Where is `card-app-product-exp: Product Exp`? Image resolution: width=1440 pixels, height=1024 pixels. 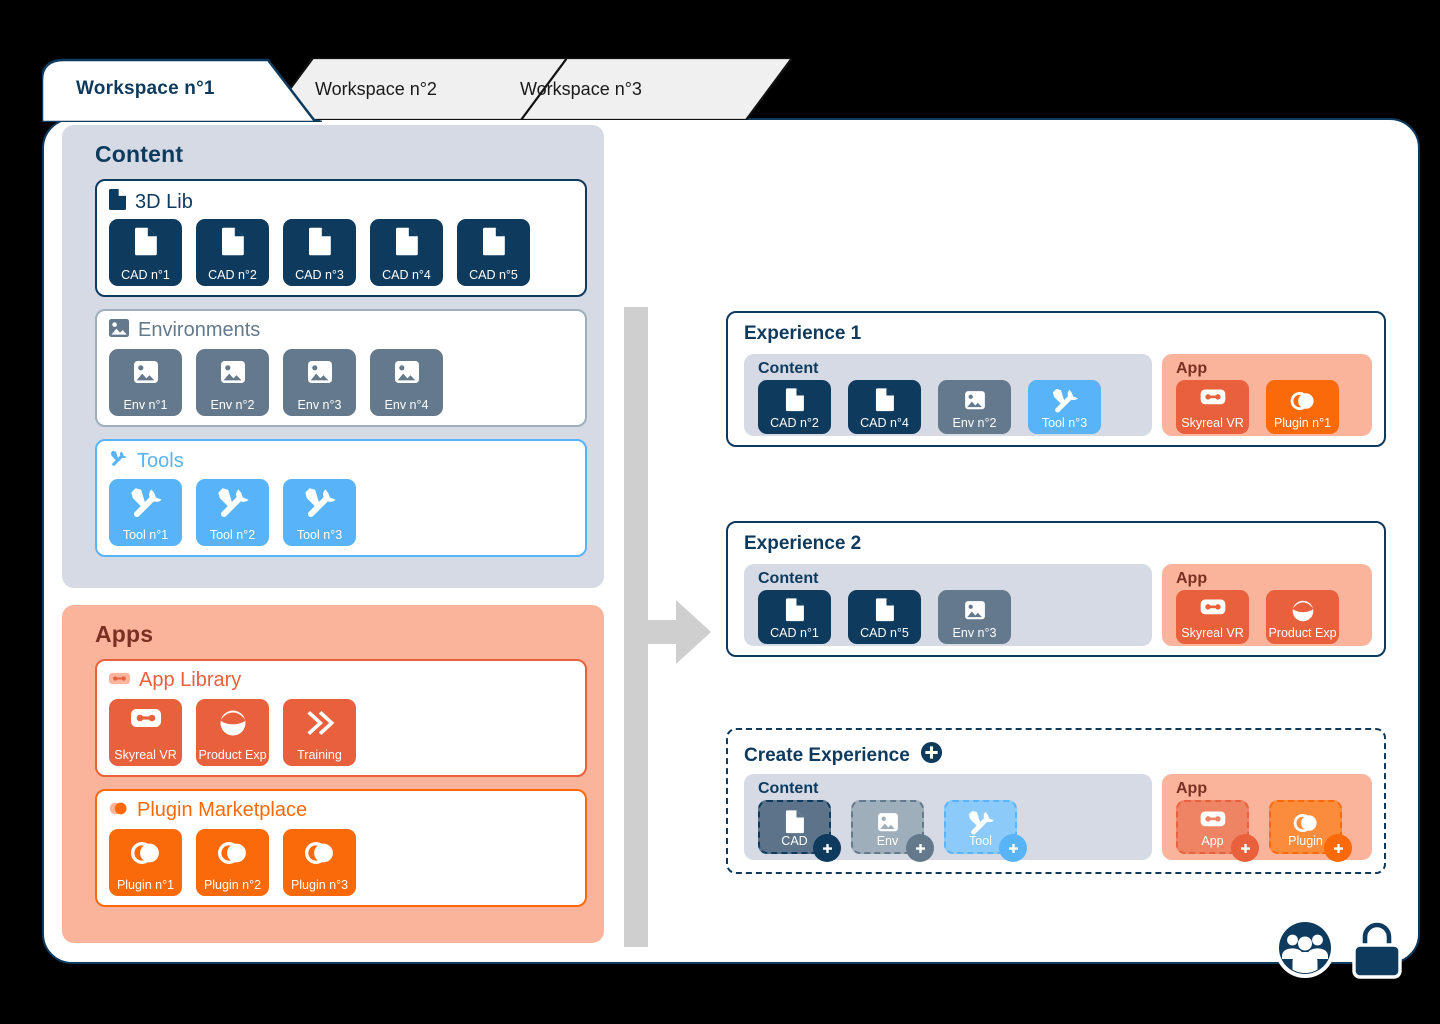
card-app-product-exp: Product Exp is located at coordinates (232, 732).